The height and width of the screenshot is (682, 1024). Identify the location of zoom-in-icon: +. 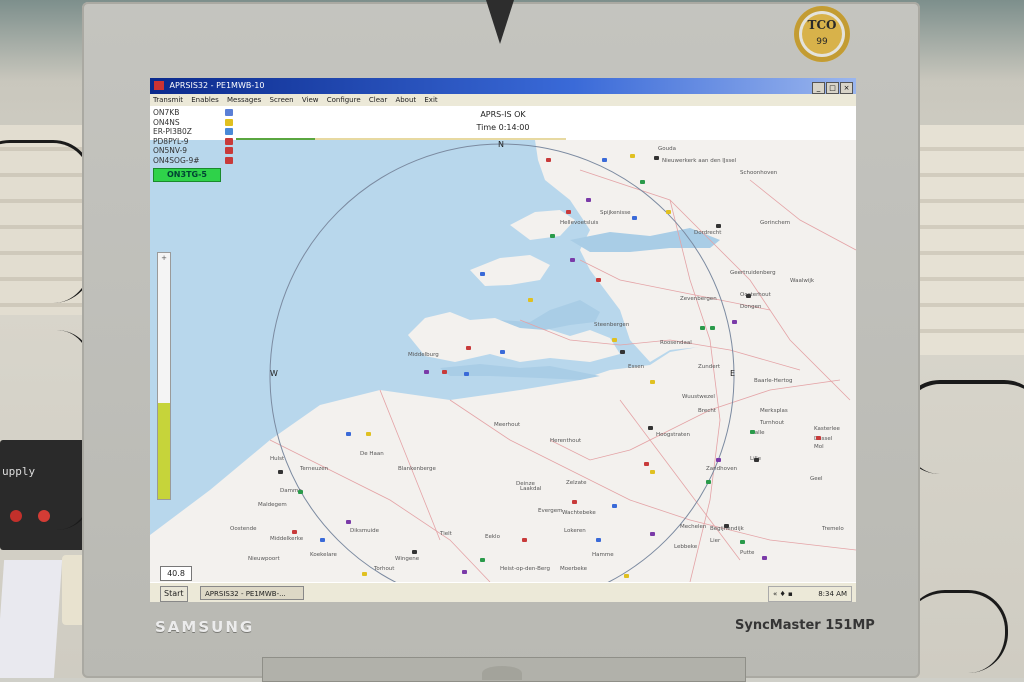
(164, 258).